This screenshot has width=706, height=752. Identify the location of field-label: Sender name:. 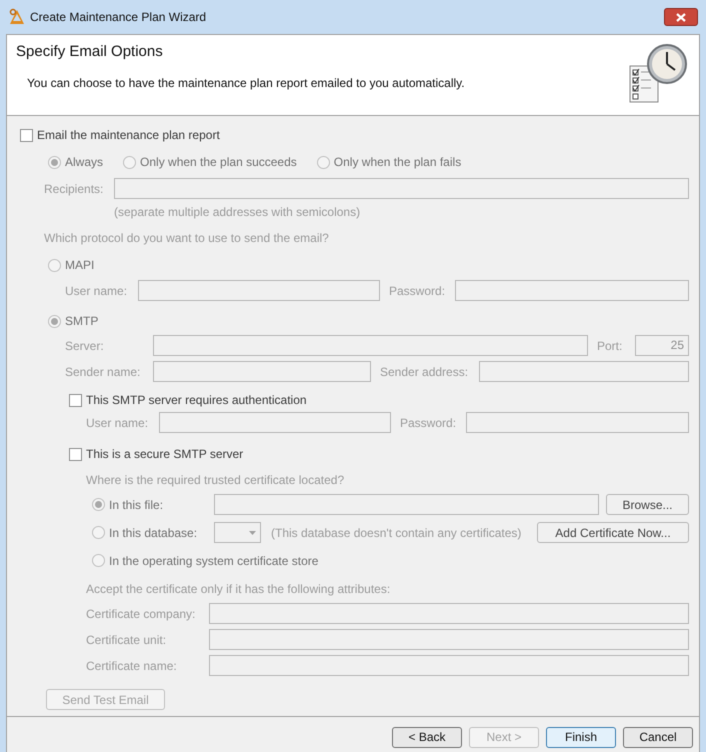
(103, 372).